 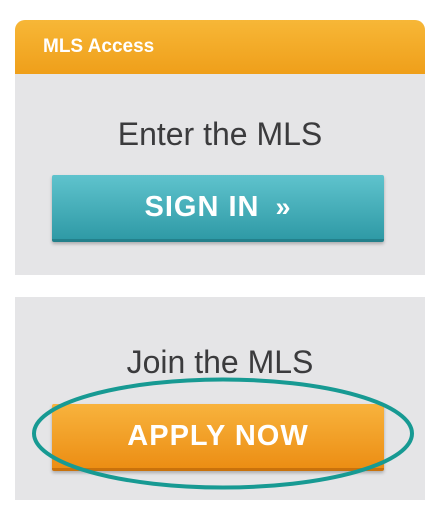 I want to click on apply-now-label: APPLY NOW, so click(x=218, y=435).